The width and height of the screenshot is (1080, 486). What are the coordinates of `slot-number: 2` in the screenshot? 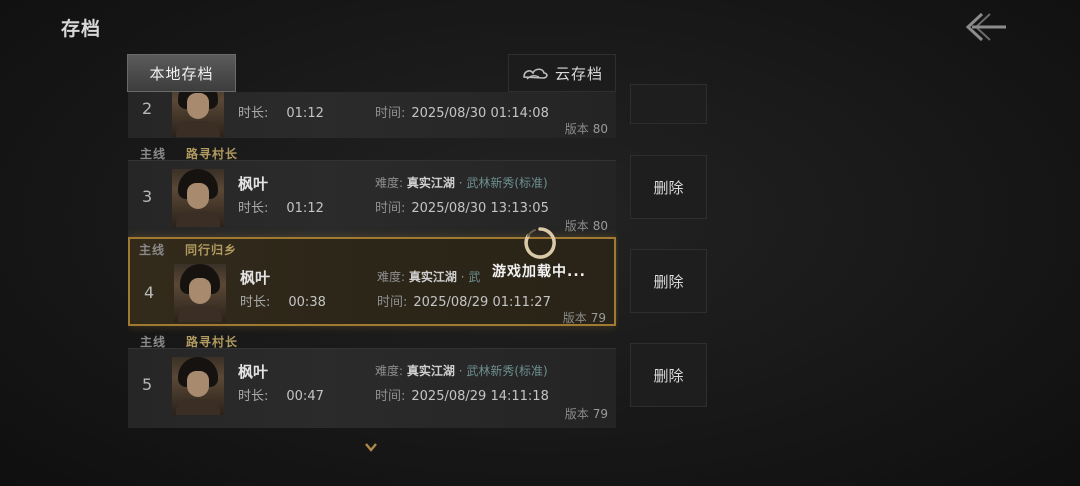 It's located at (147, 108).